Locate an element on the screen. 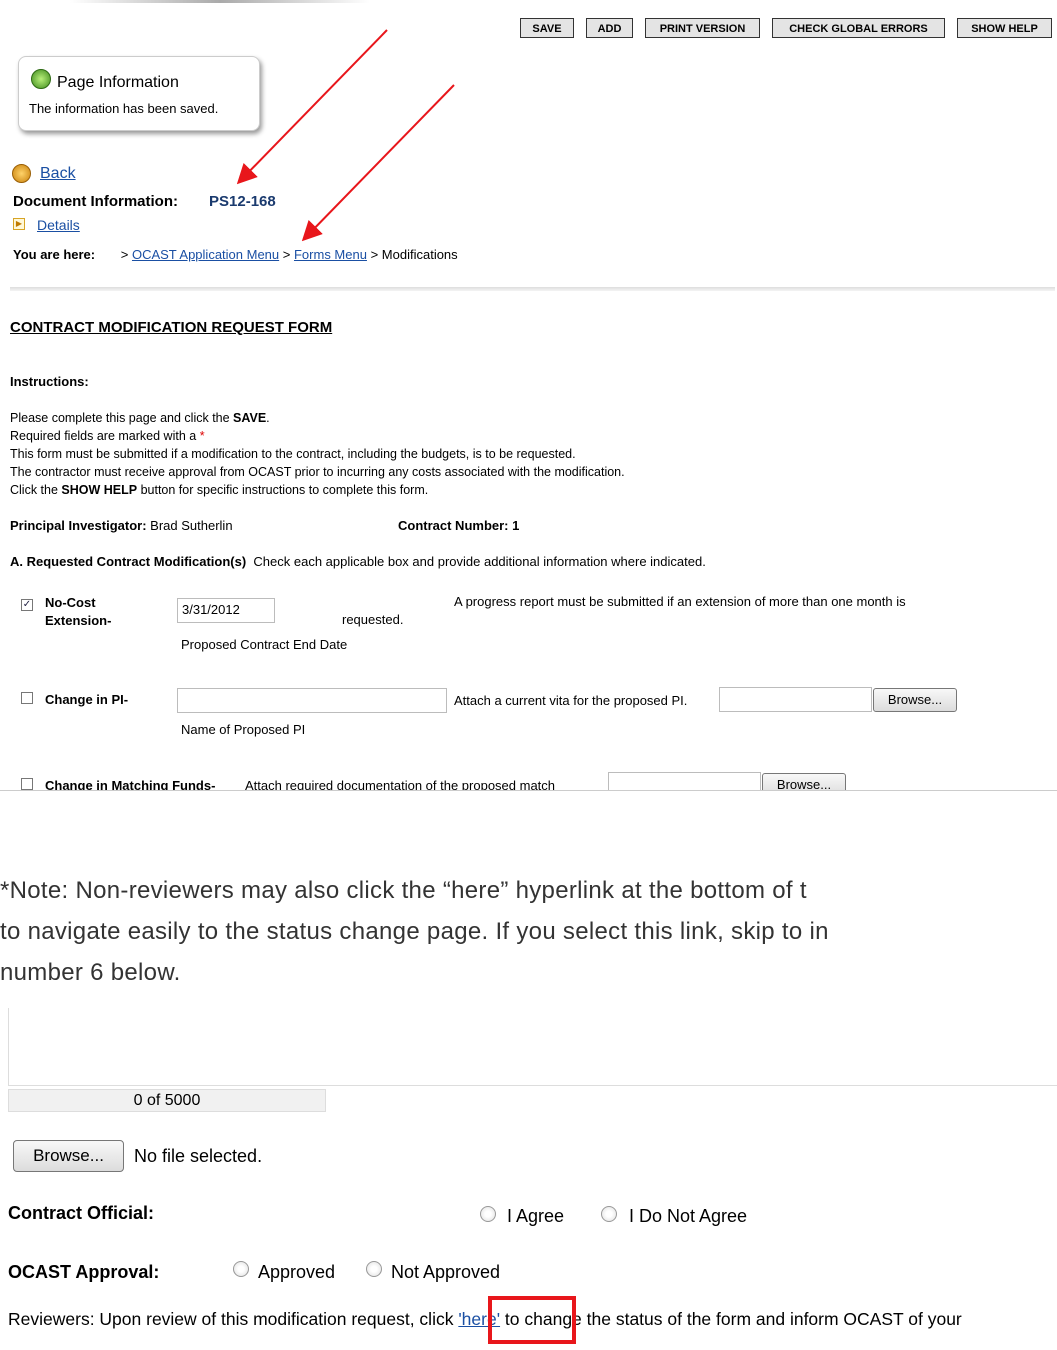  screenshot-bottom-edge is located at coordinates (528, 790).